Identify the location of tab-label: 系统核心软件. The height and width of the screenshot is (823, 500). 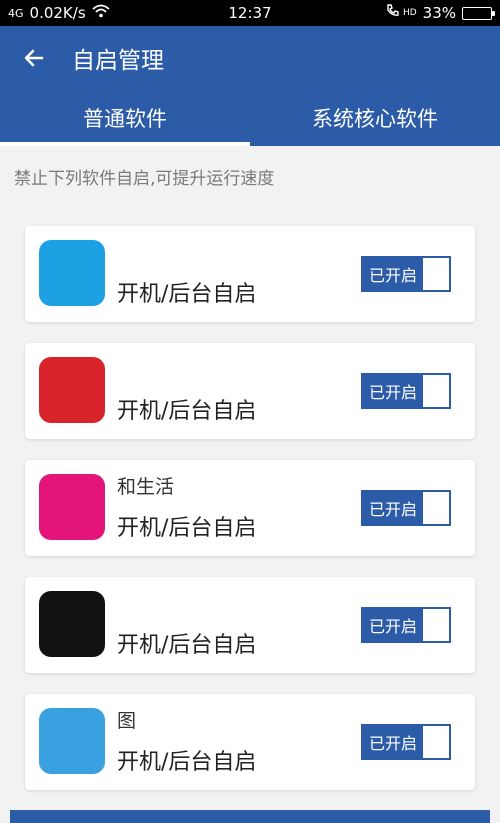
(375, 119).